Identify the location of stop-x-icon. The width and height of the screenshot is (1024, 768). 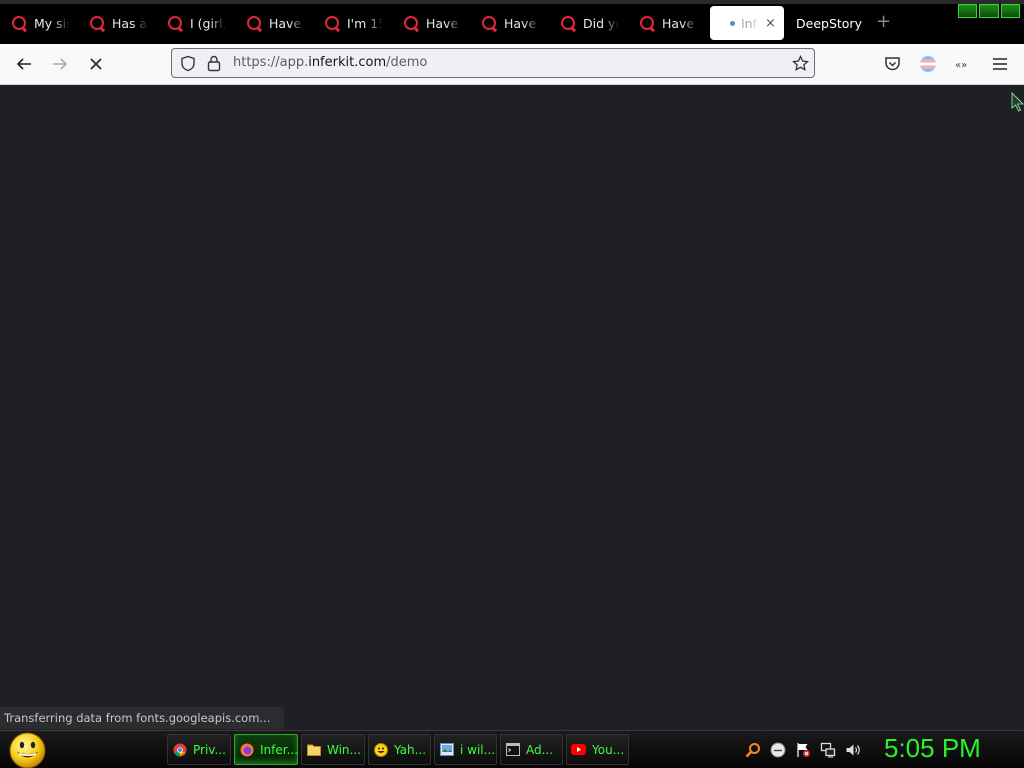
(96, 64).